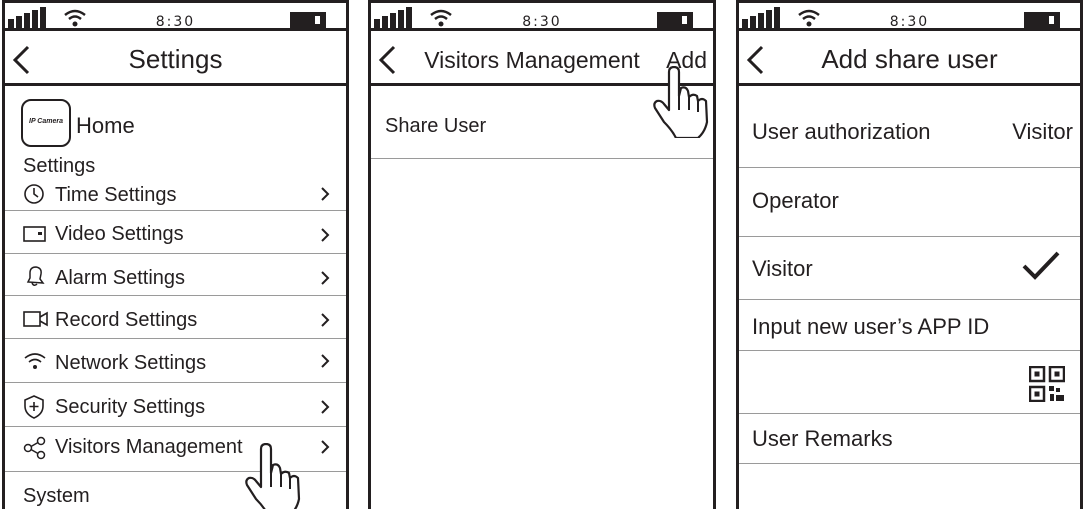 This screenshot has height=509, width=1086. I want to click on share-user-label: Share User, so click(436, 126).